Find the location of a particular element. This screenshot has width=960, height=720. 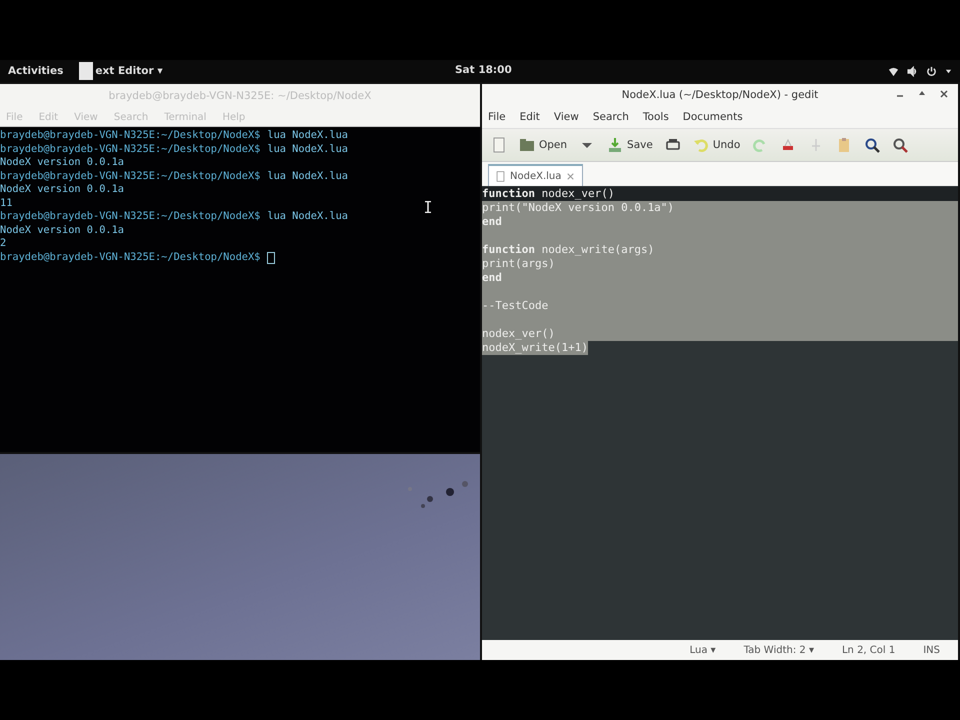

new-document-icon is located at coordinates (499, 145).